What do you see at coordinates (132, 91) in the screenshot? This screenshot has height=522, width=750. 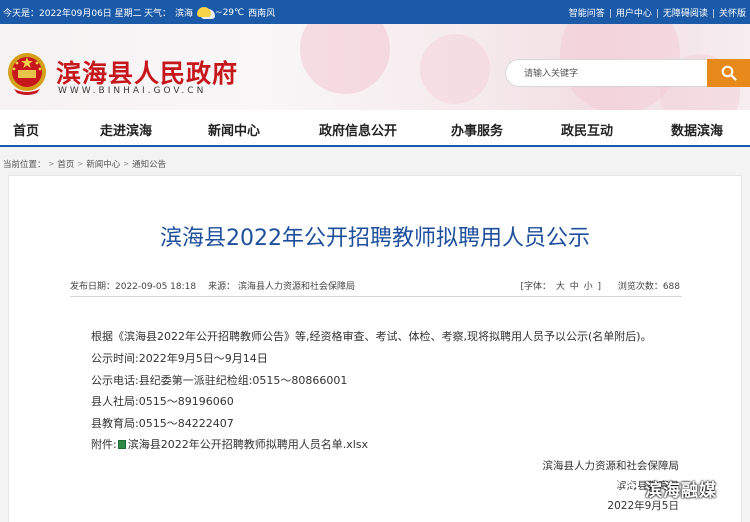 I see `site-url: WWW.BINHAI.GOV.CN` at bounding box center [132, 91].